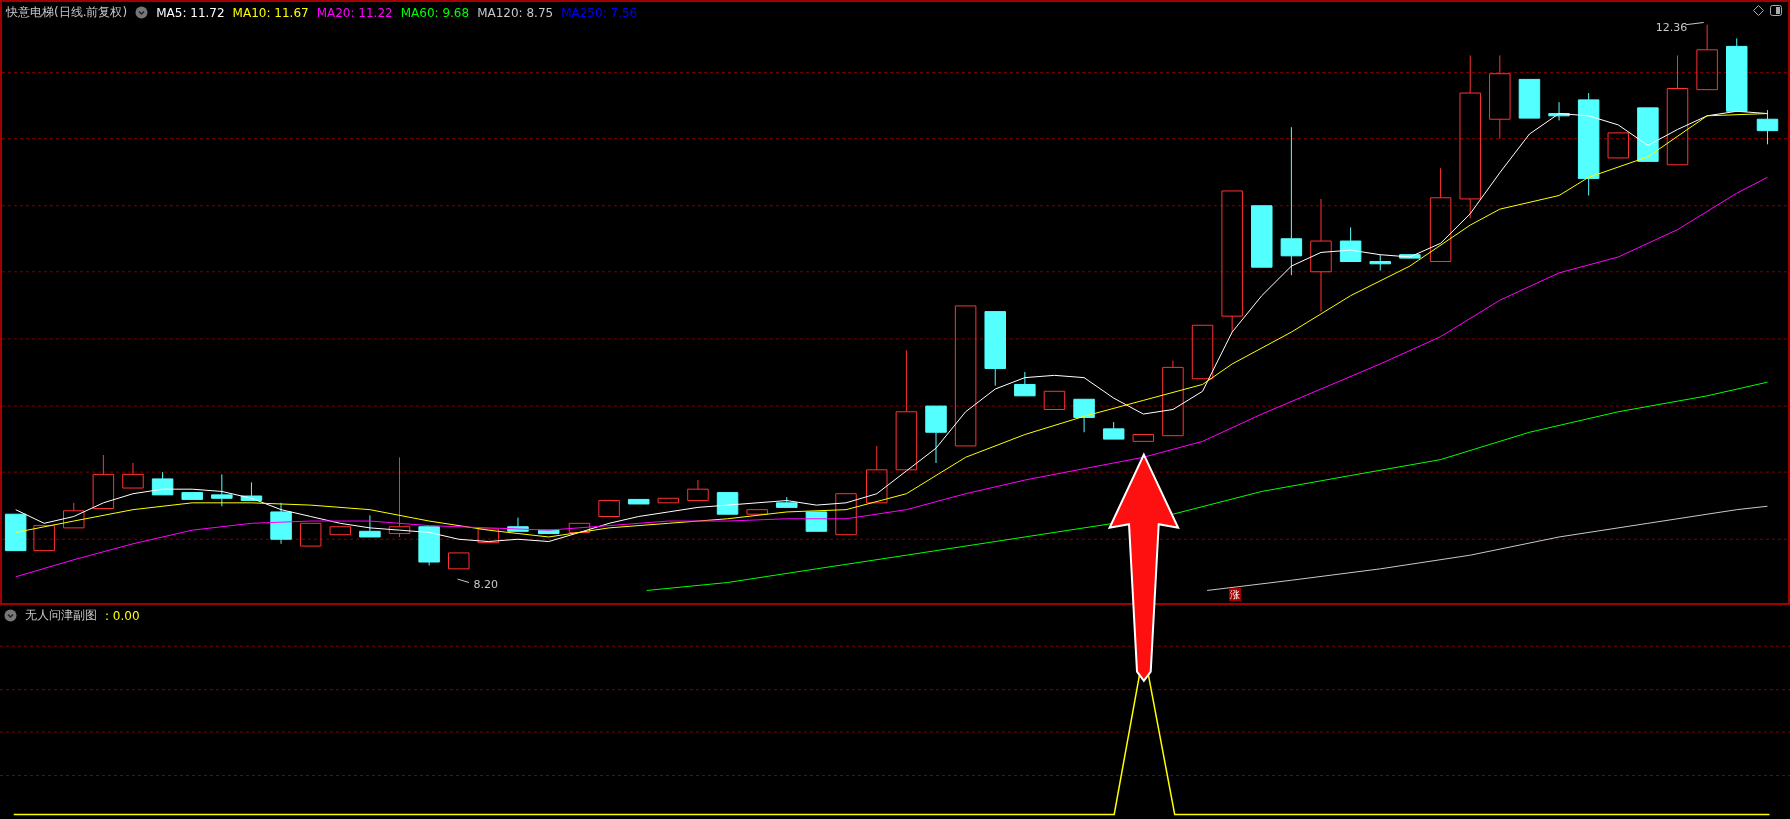 The height and width of the screenshot is (819, 1790). Describe the element at coordinates (190, 12) in the screenshot. I see `moving-average-value: MA5: 11.72` at that location.